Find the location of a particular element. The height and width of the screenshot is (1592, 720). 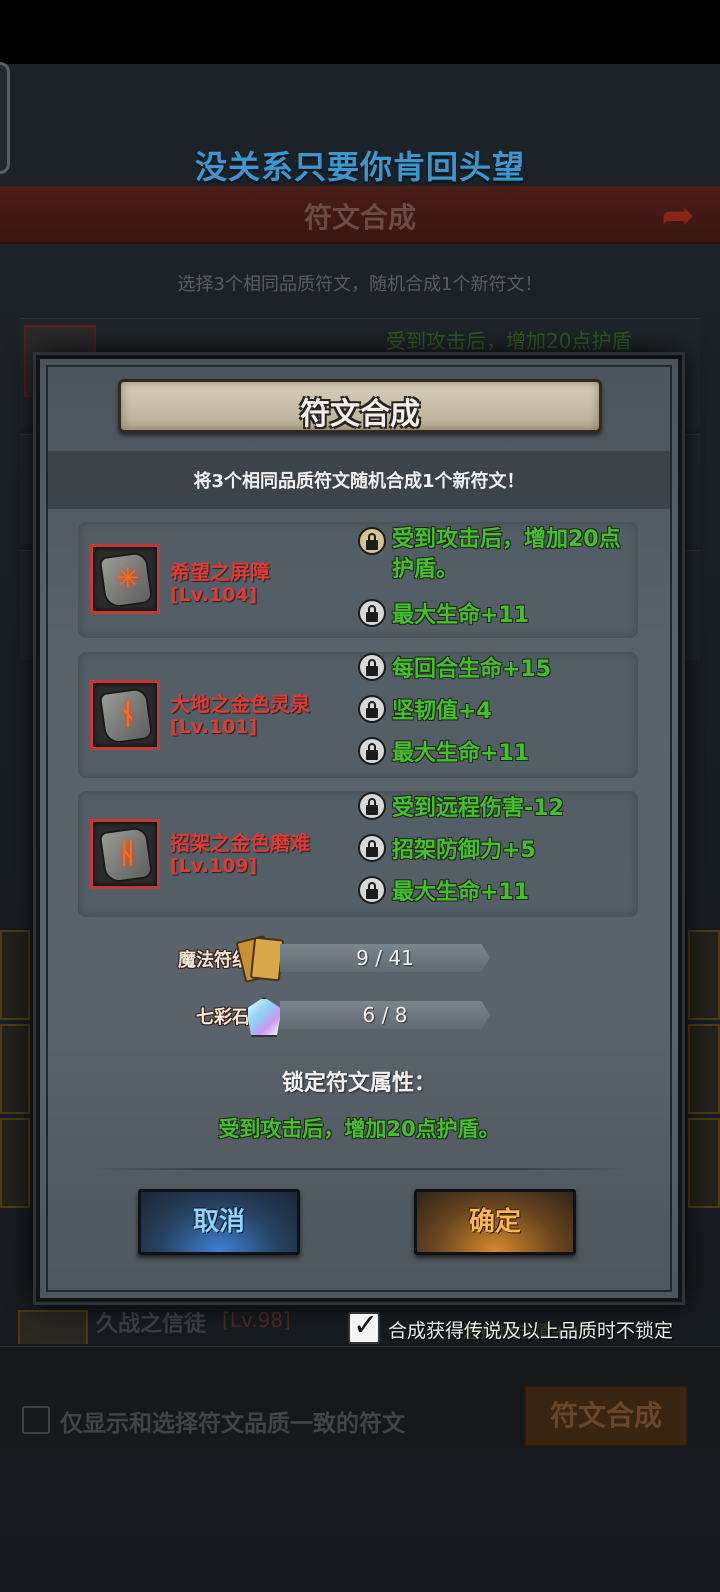

confirm-button: 确定 is located at coordinates (495, 1222).